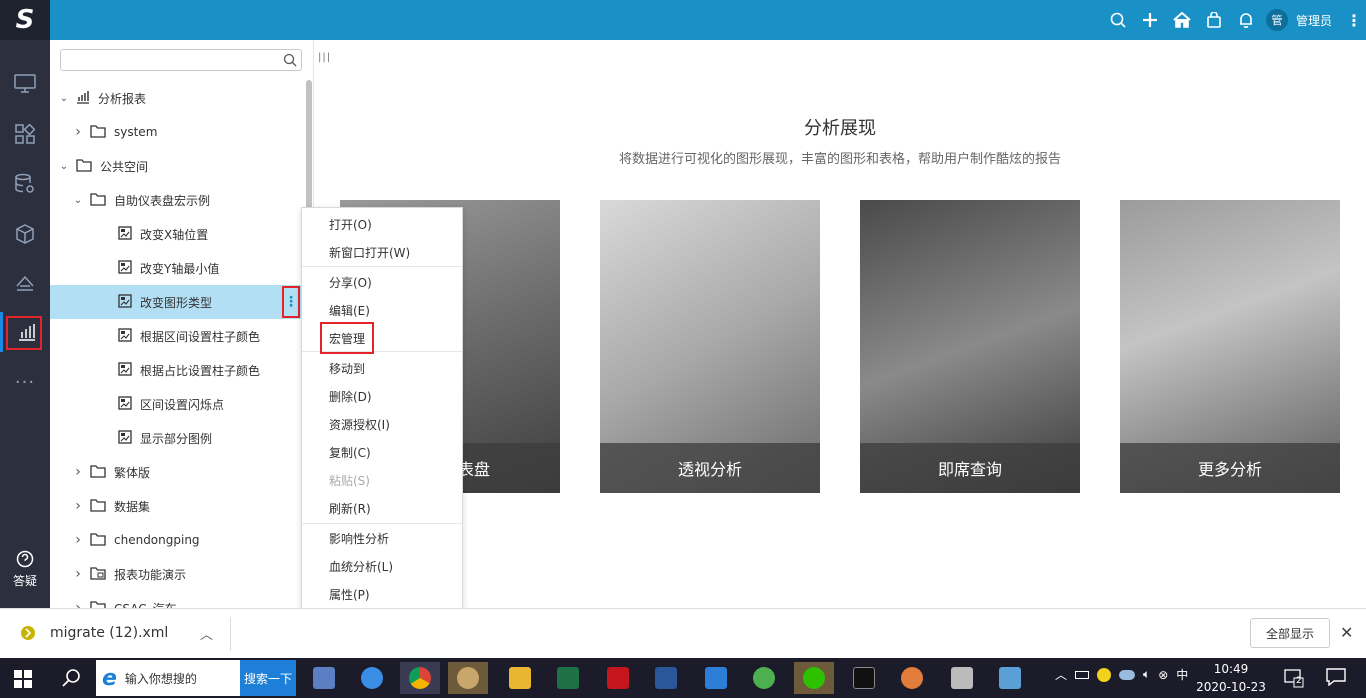  I want to click on taskbar-app-notes-icon, so click(962, 678).